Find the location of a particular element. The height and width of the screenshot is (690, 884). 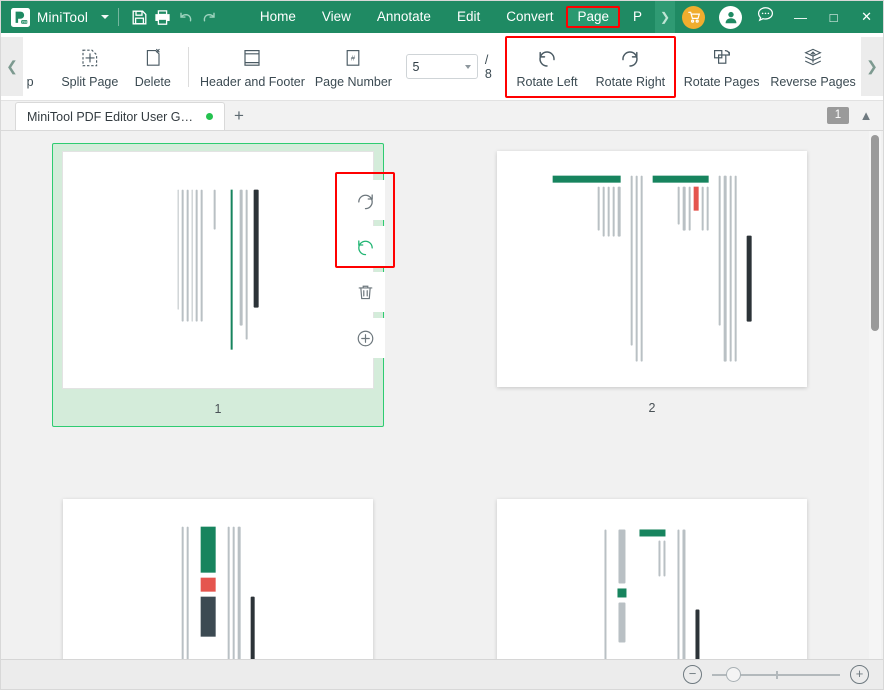

rotate-left-icon is located at coordinates (547, 57).